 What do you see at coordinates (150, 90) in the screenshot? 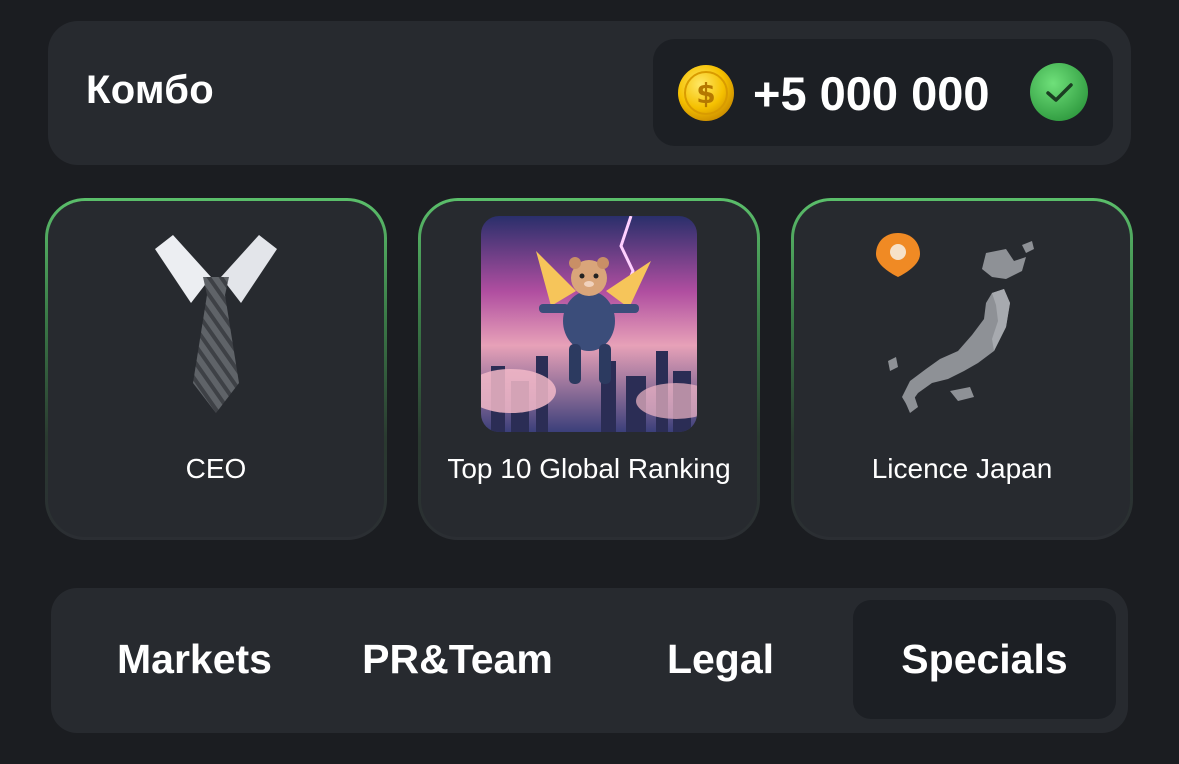
I see `combo-title: Комбо` at bounding box center [150, 90].